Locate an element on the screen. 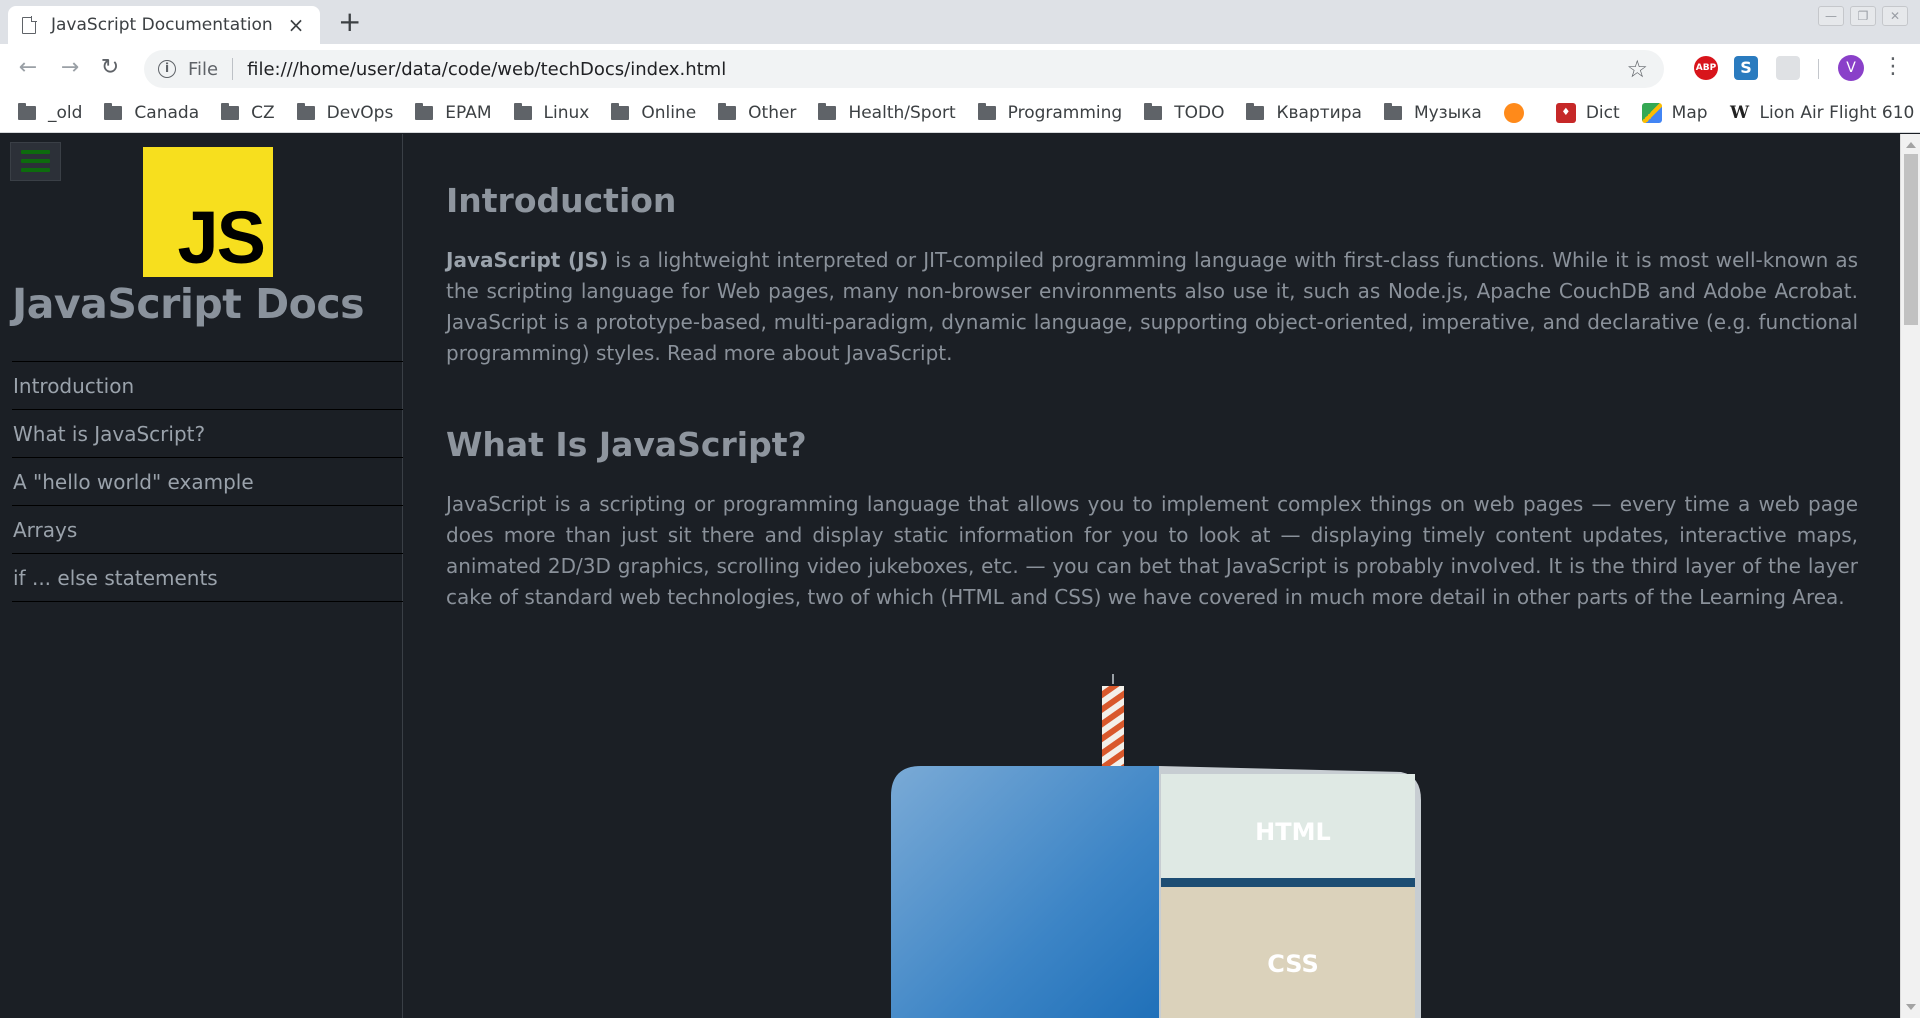  sun-icon is located at coordinates (1513, 113).